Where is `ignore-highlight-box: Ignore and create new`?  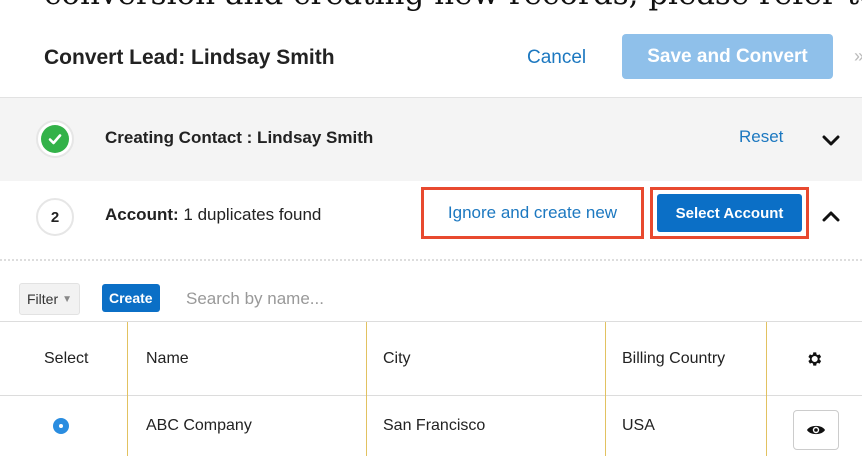 ignore-highlight-box: Ignore and create new is located at coordinates (532, 213).